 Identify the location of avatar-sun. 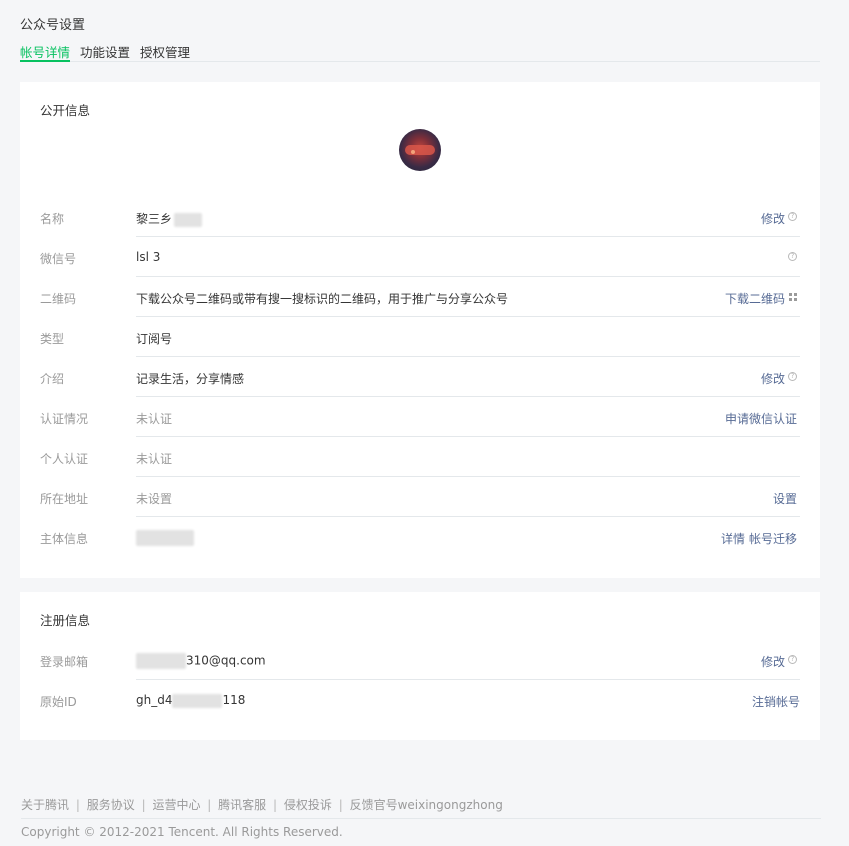
(413, 152).